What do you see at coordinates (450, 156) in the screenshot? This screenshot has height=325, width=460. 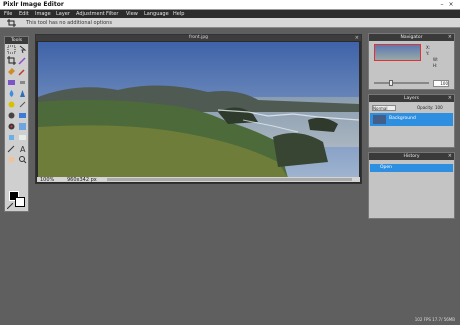 I see `close-history-icon: ×` at bounding box center [450, 156].